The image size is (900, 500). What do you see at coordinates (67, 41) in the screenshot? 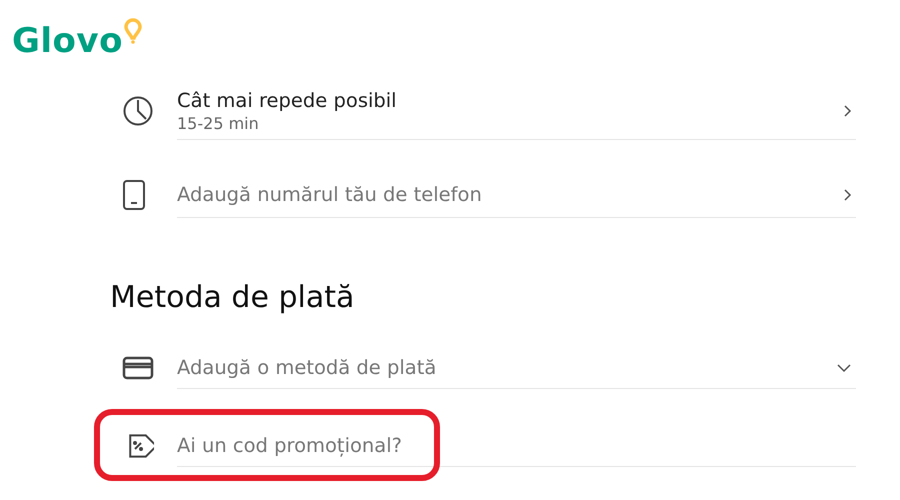
I see `logo-text: Glovo` at bounding box center [67, 41].